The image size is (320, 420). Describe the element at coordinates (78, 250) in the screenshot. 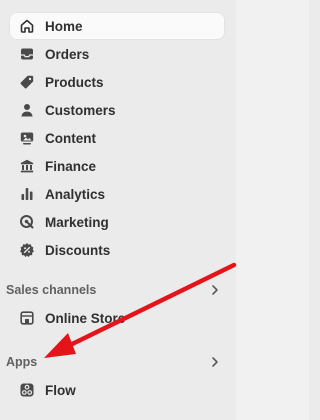

I see `sidebar-item-label: Discounts` at that location.